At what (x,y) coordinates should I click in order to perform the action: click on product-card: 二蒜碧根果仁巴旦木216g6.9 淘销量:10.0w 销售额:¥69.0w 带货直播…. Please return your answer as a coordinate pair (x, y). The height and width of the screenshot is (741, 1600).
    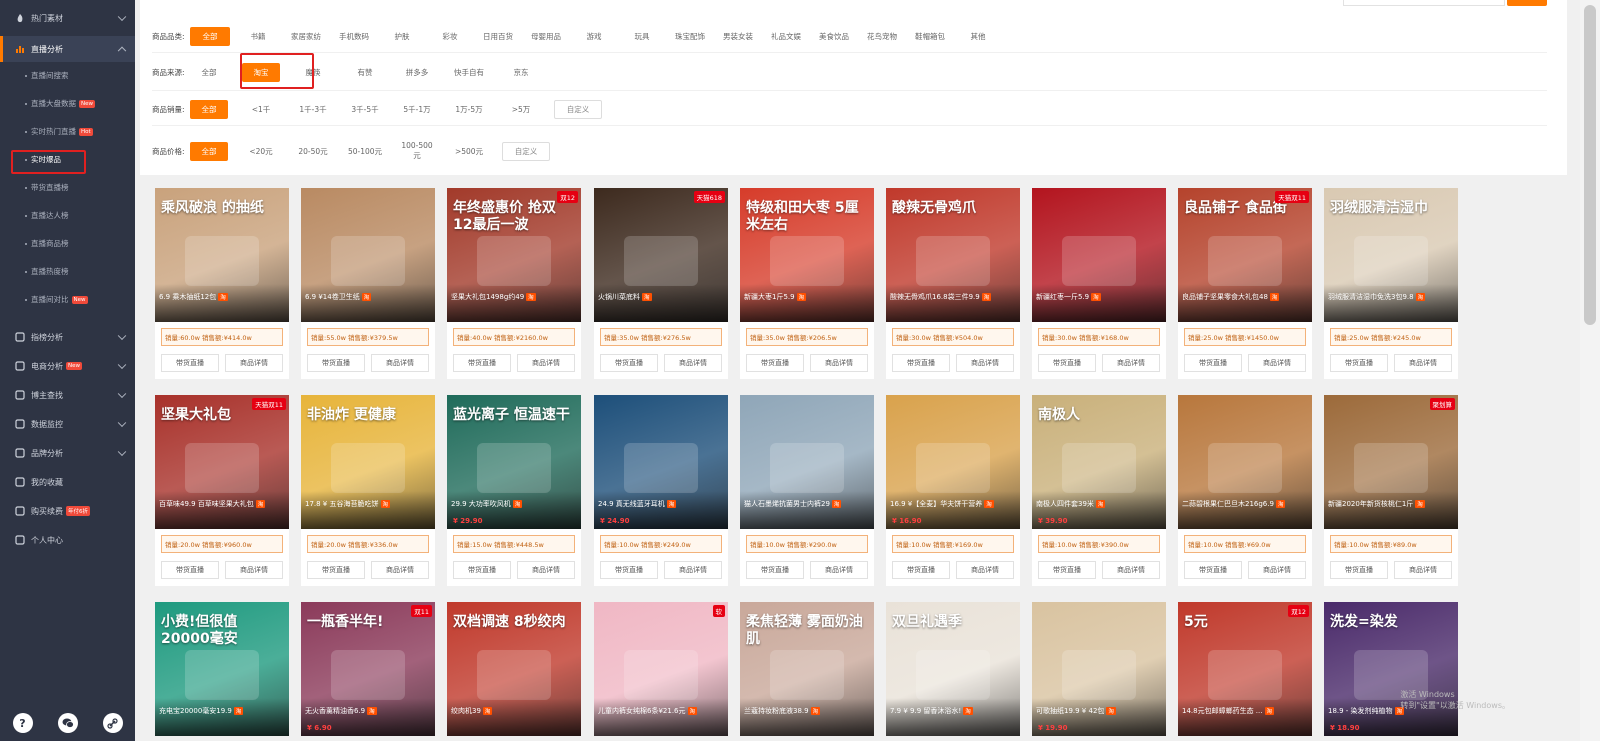
    Looking at the image, I should click on (1245, 490).